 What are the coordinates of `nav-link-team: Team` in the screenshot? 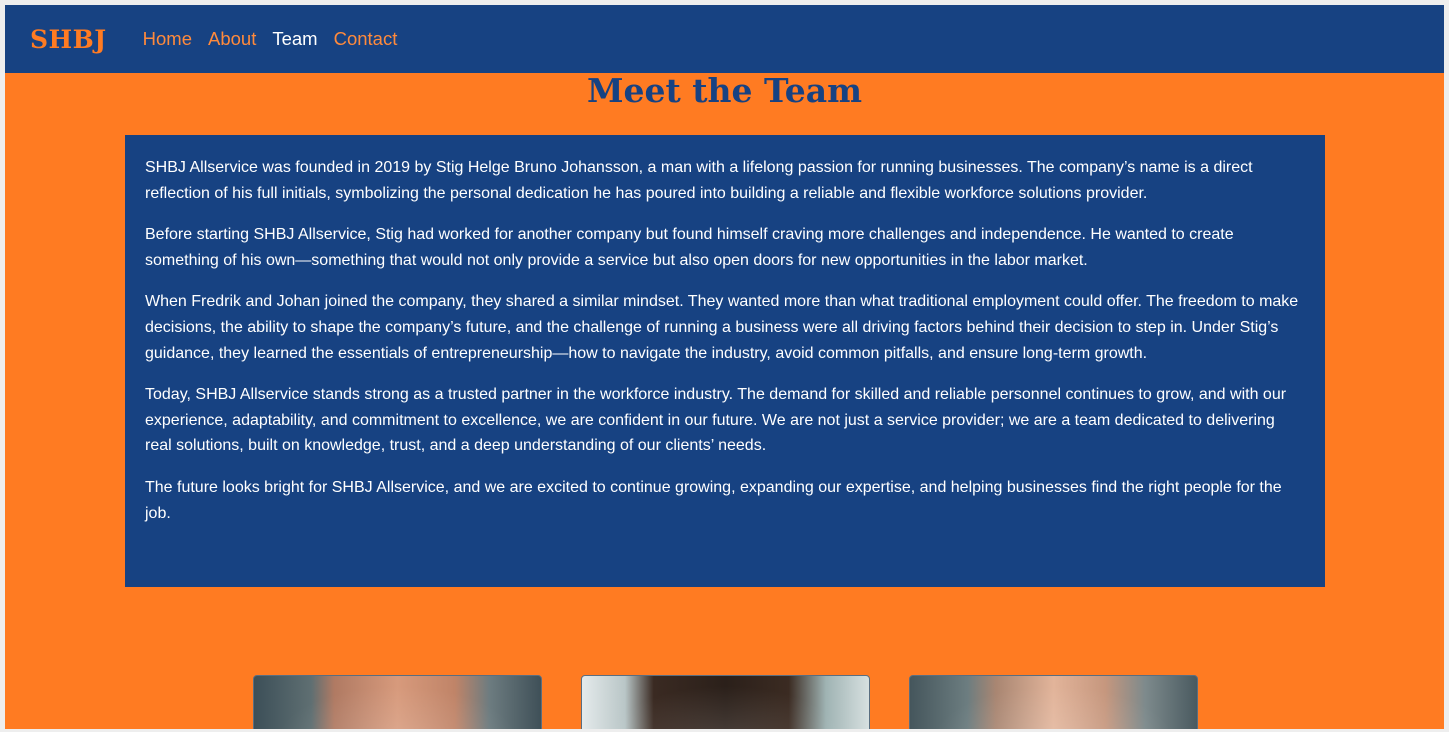 It's located at (294, 39).